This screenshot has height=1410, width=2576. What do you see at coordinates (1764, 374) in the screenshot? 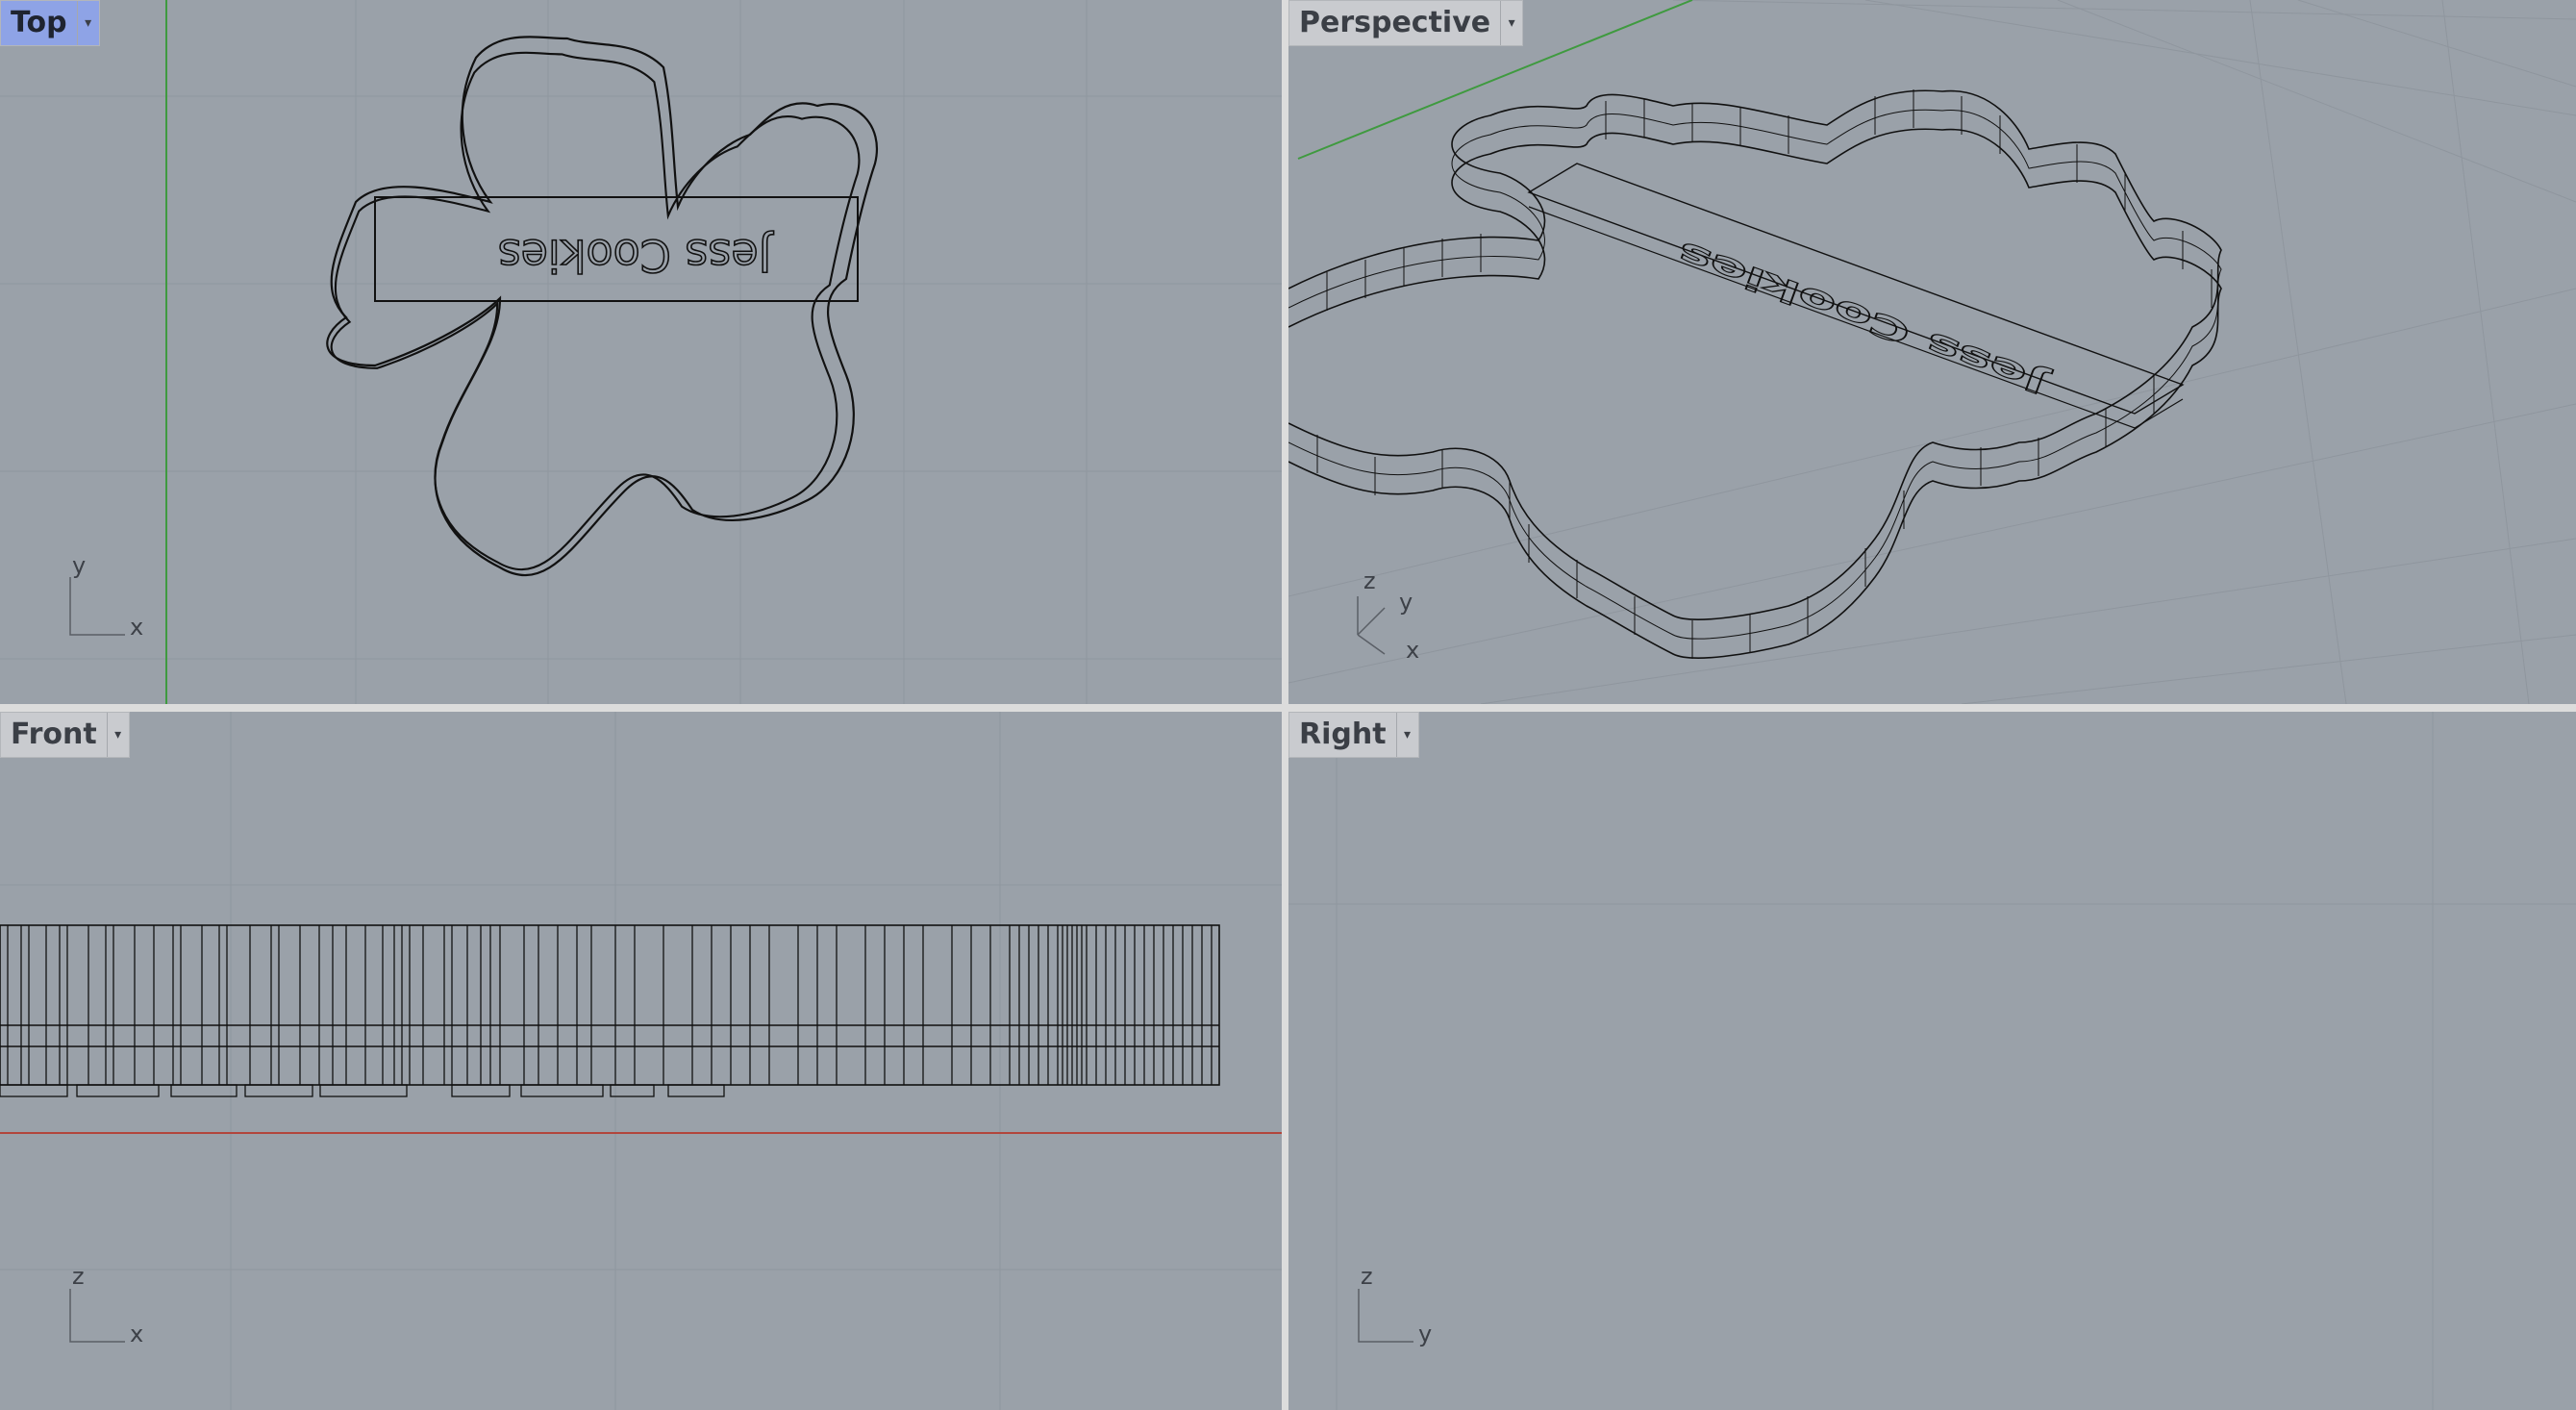
I see `perspective-wall-segments` at bounding box center [1764, 374].